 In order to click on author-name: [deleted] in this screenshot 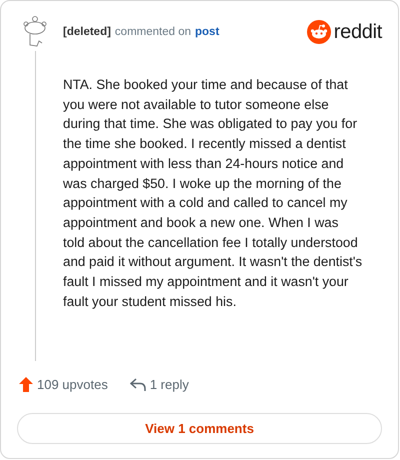, I will do `click(87, 32)`.